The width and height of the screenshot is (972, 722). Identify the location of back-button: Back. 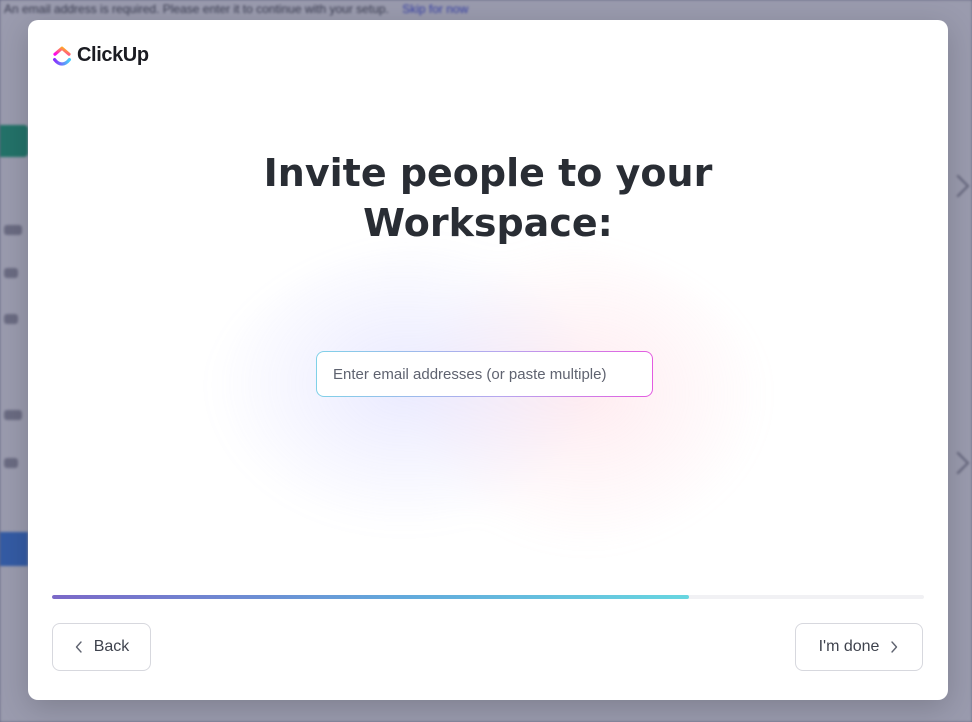
(101, 647).